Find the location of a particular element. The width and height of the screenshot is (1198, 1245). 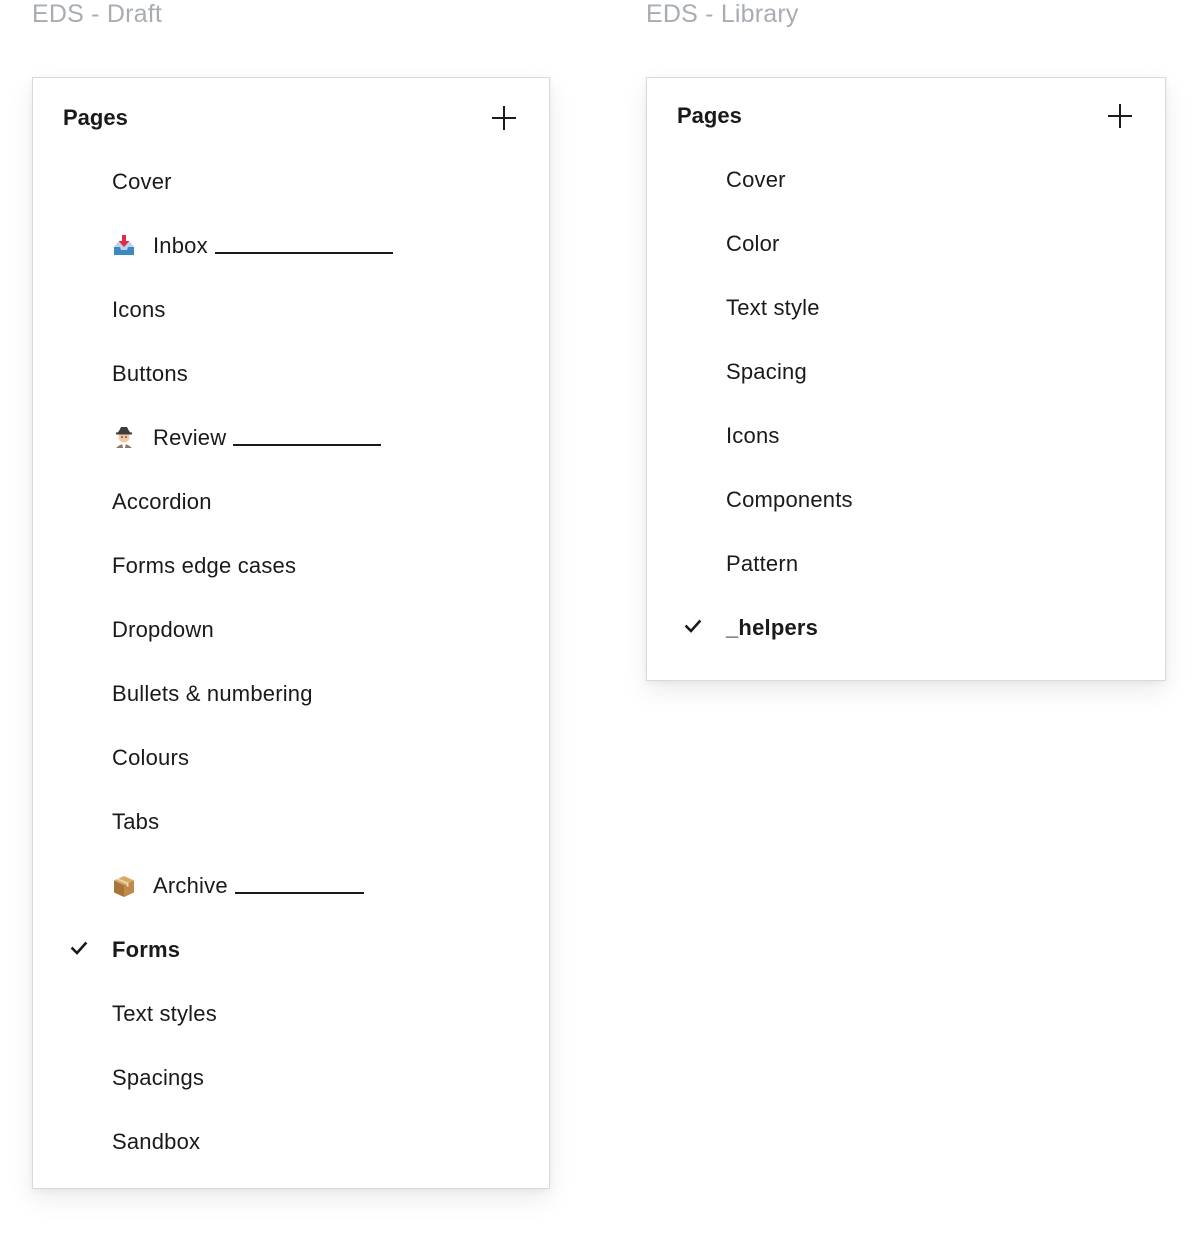

draft-page-item-icons: Icons is located at coordinates (291, 310).